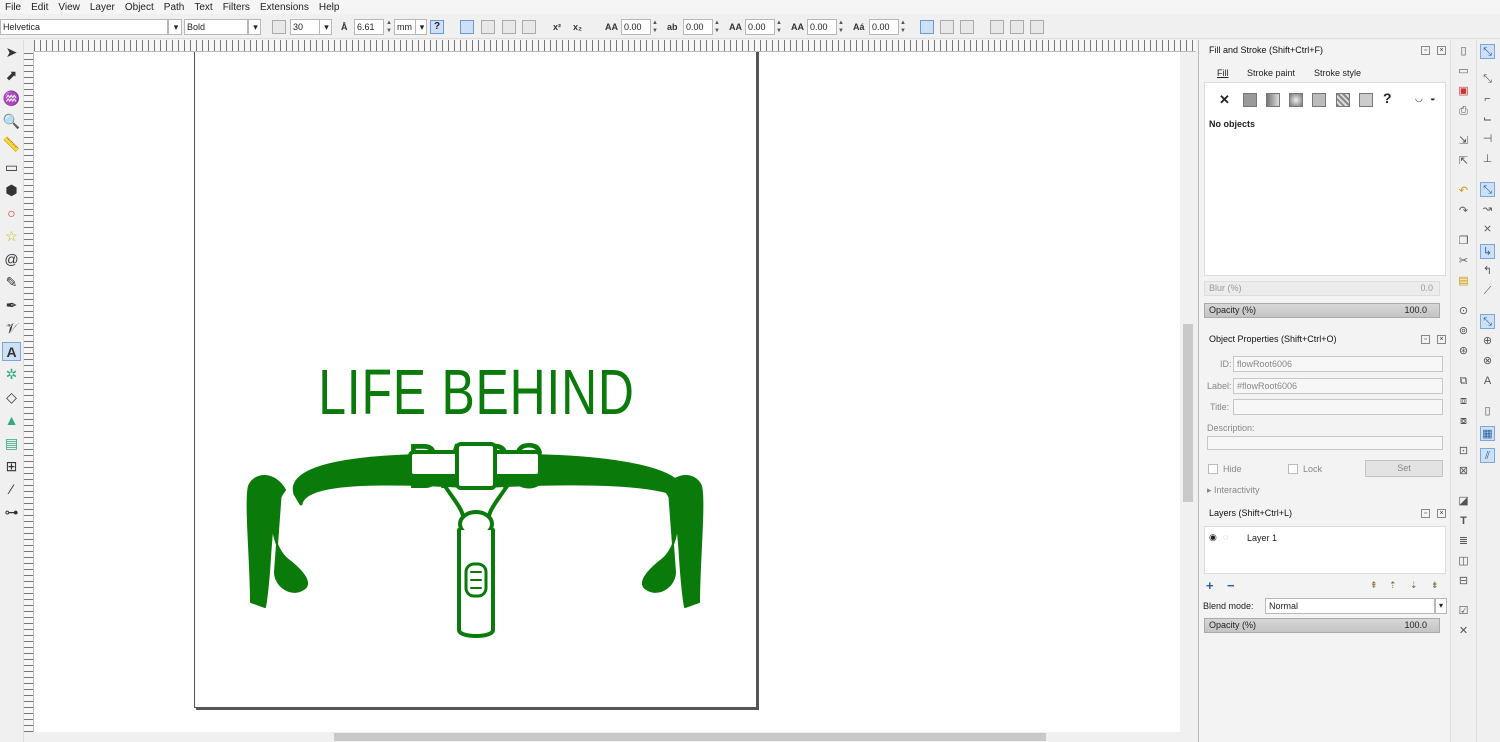 This screenshot has width=1500, height=742. Describe the element at coordinates (822, 27) in the screenshot. I see `vertical-shift-input: 0.00` at that location.